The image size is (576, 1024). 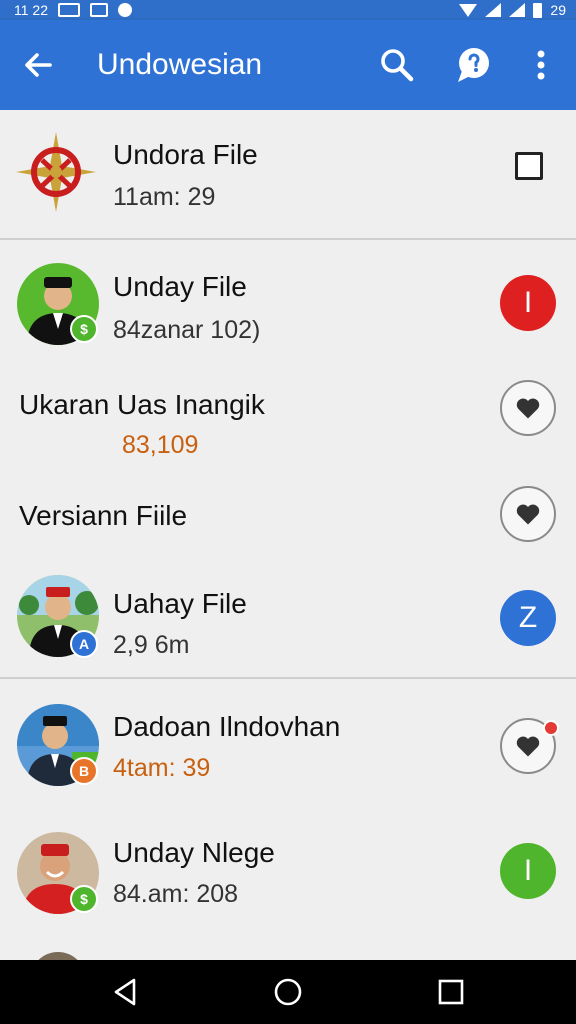 What do you see at coordinates (288, 65) in the screenshot?
I see `app-bar: Undowesian` at bounding box center [288, 65].